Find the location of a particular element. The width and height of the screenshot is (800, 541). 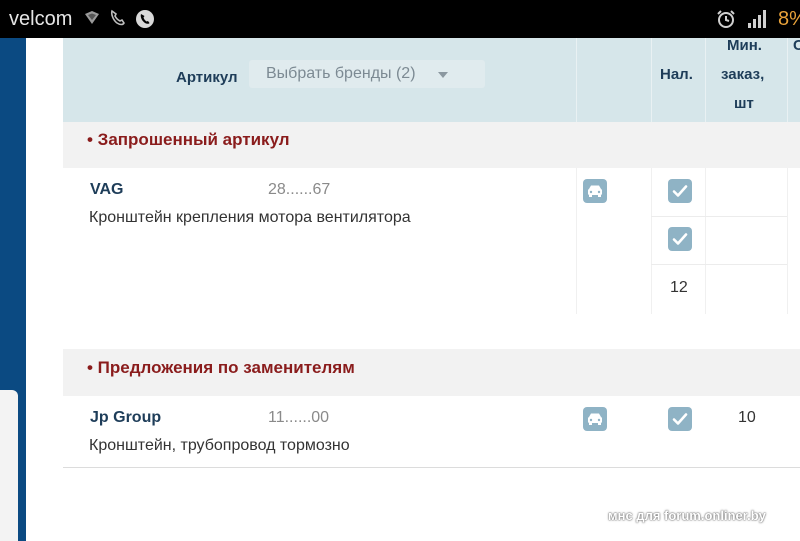

battery-percent: 8% is located at coordinates (789, 19).